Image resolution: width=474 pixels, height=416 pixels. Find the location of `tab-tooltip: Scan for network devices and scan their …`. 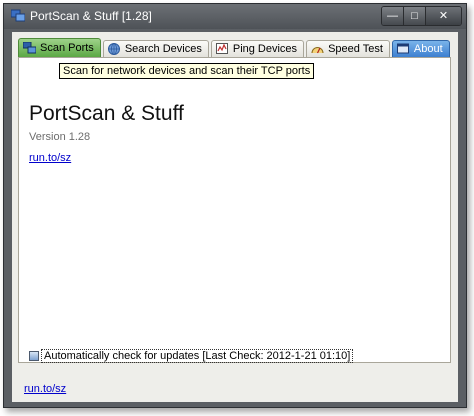

tab-tooltip: Scan for network devices and scan their … is located at coordinates (187, 71).